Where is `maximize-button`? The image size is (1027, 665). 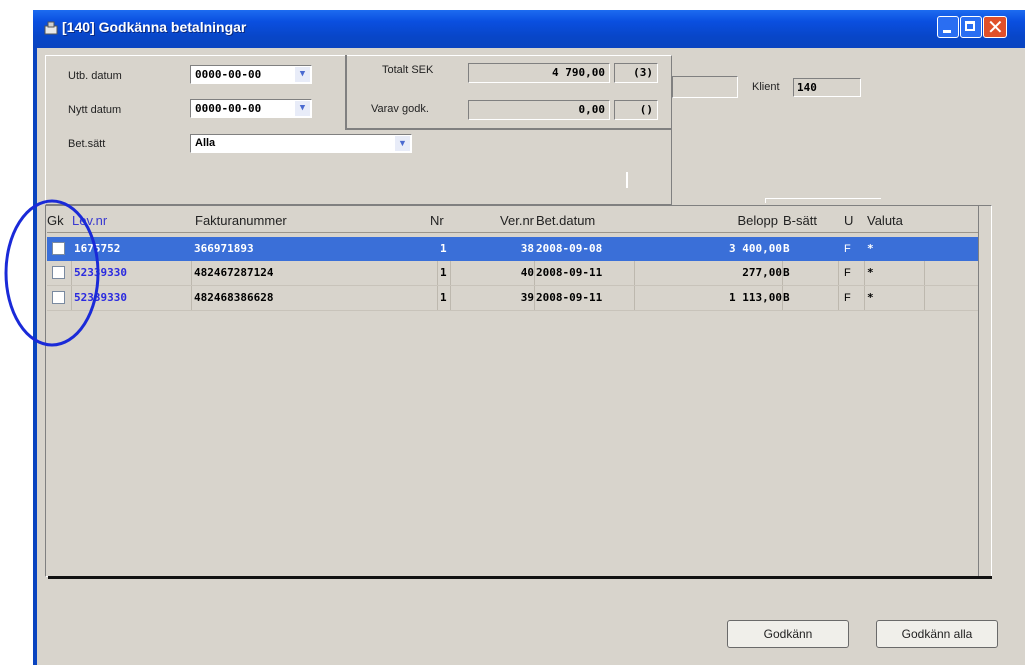
maximize-button is located at coordinates (971, 27).